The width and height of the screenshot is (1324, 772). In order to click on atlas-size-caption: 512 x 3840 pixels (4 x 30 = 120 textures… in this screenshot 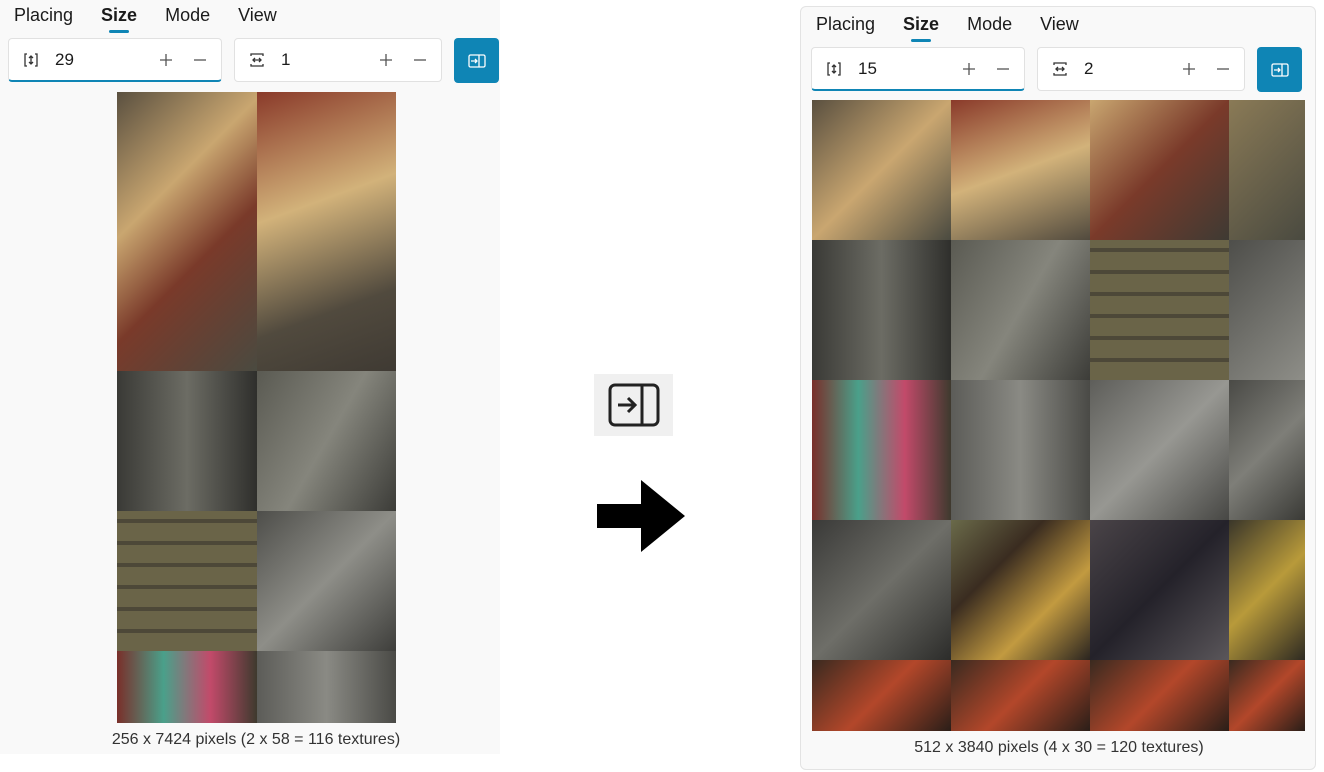, I will do `click(1059, 747)`.